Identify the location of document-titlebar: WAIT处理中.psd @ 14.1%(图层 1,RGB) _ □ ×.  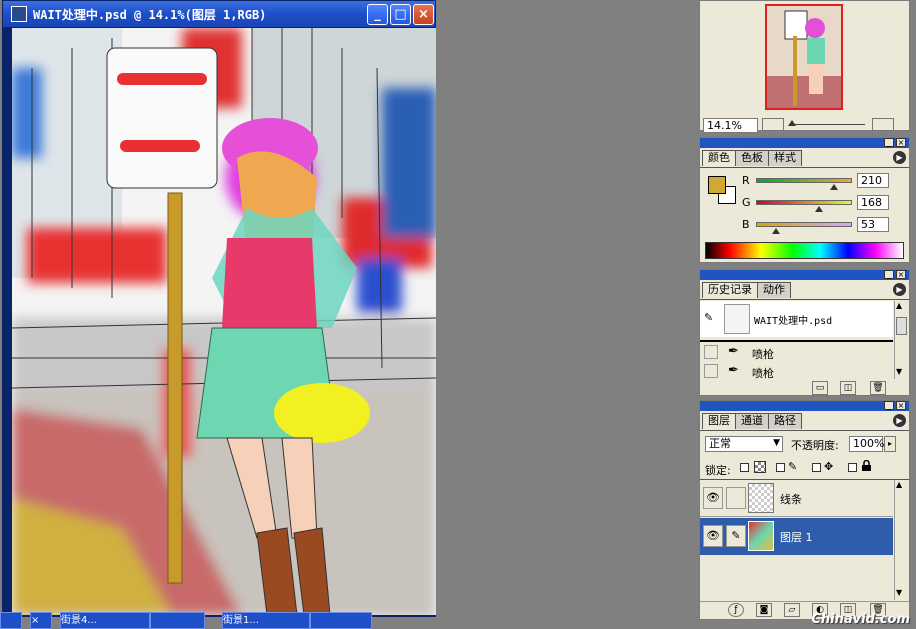
(219, 14).